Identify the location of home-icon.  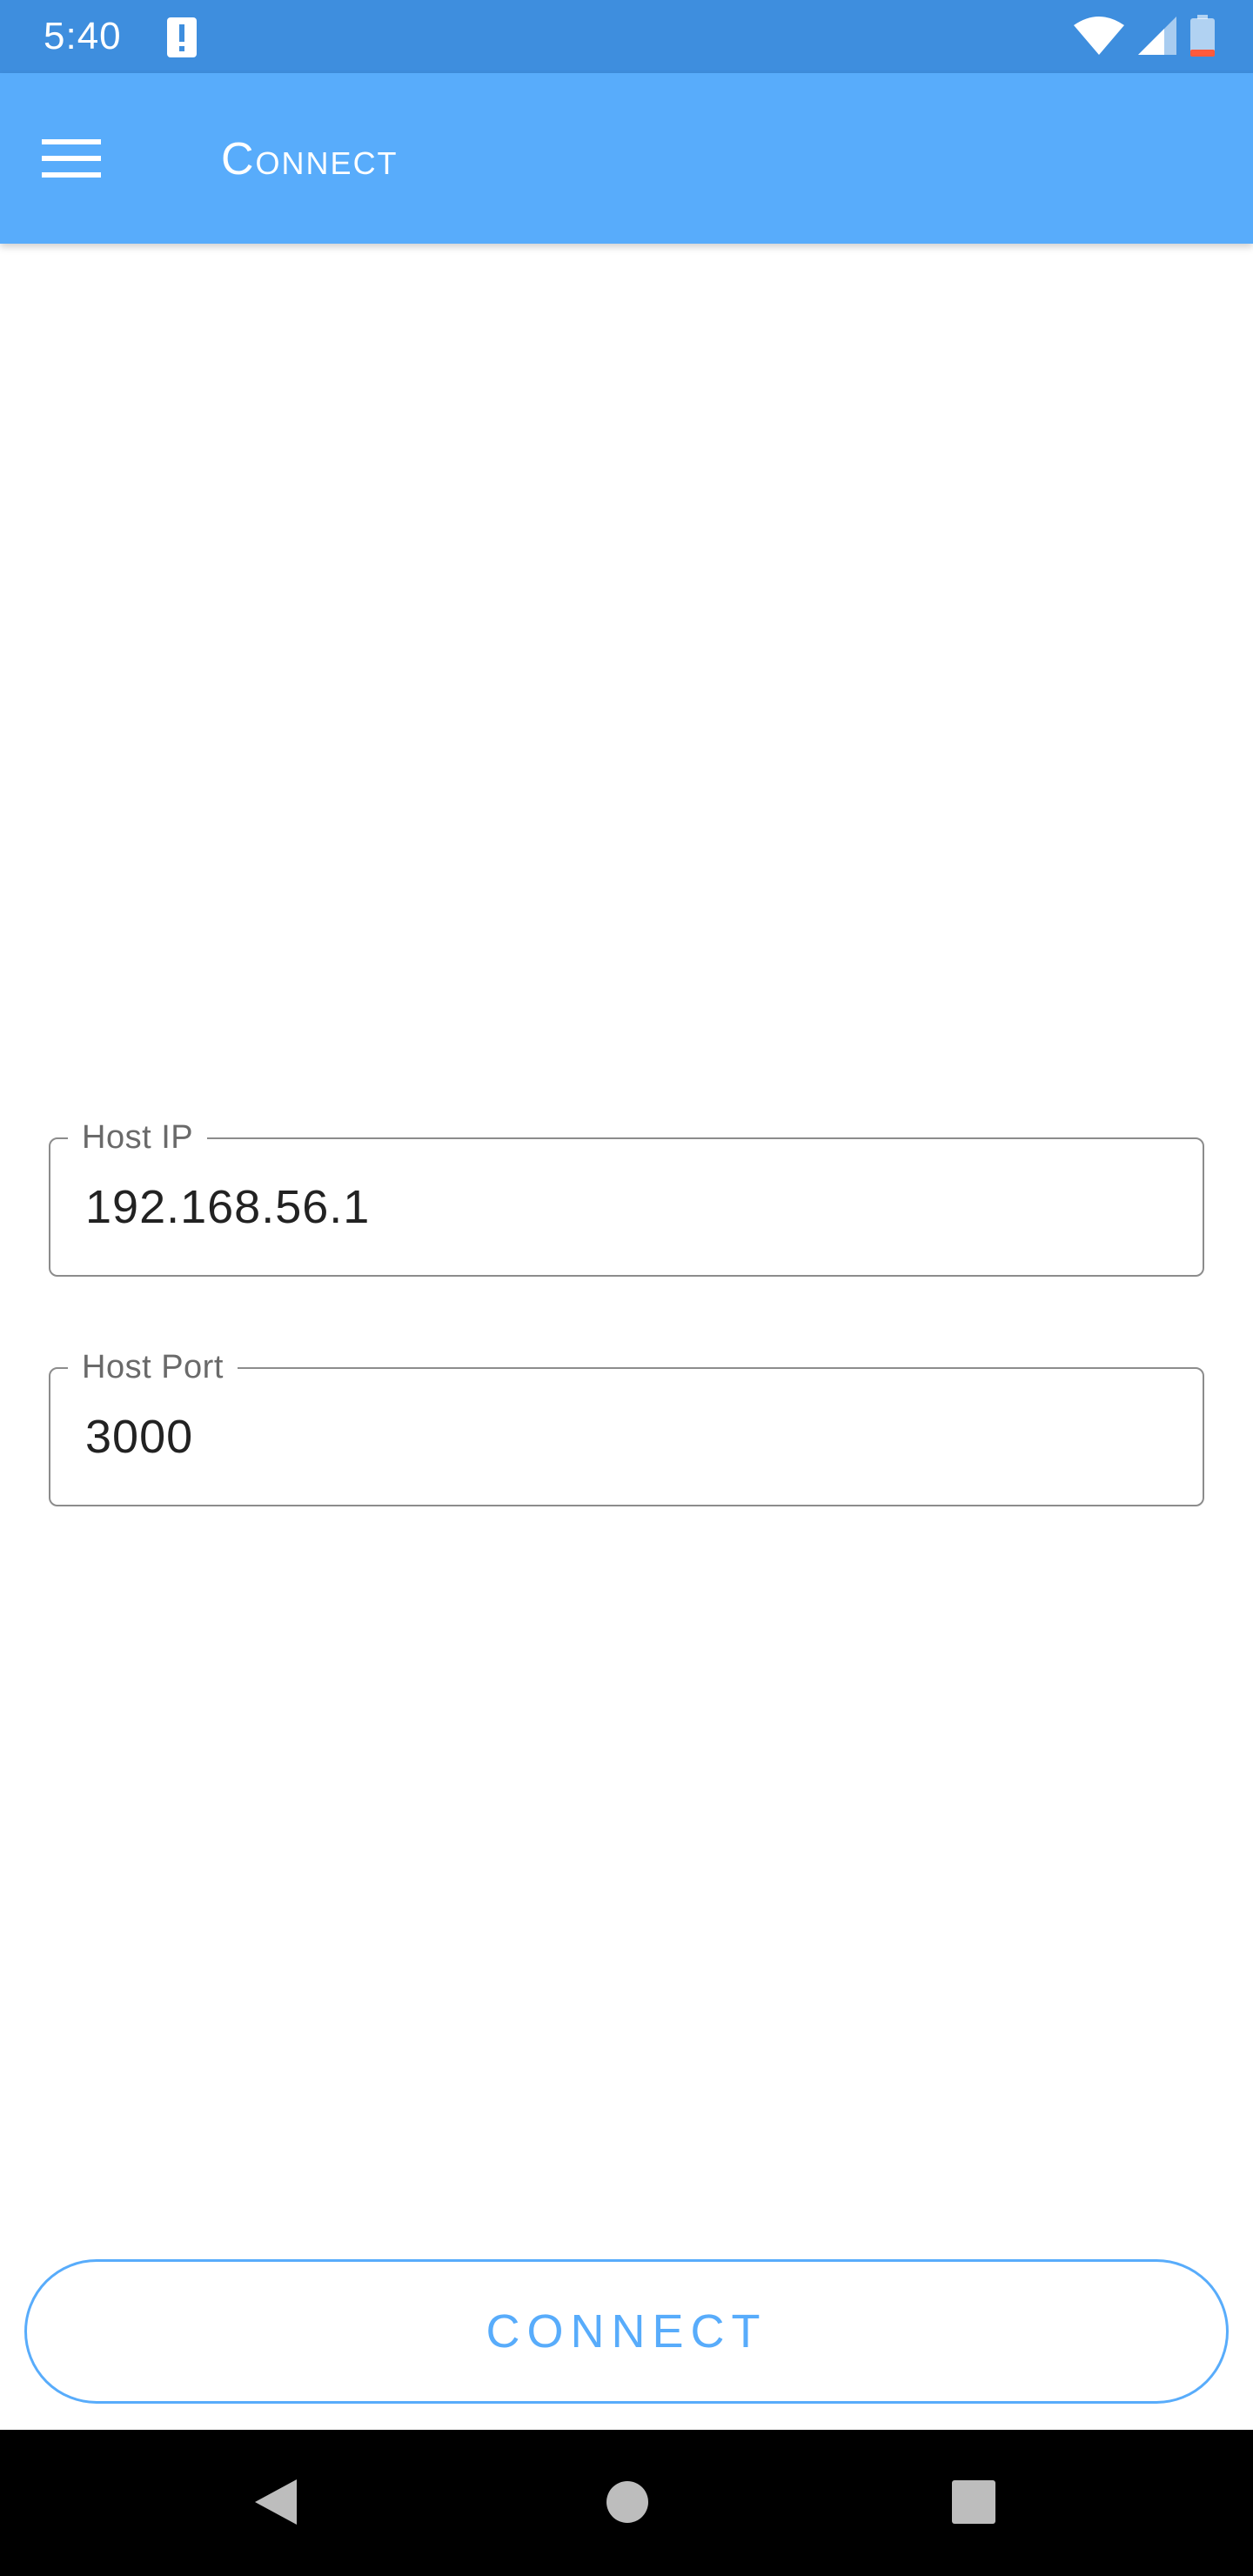
(627, 2504).